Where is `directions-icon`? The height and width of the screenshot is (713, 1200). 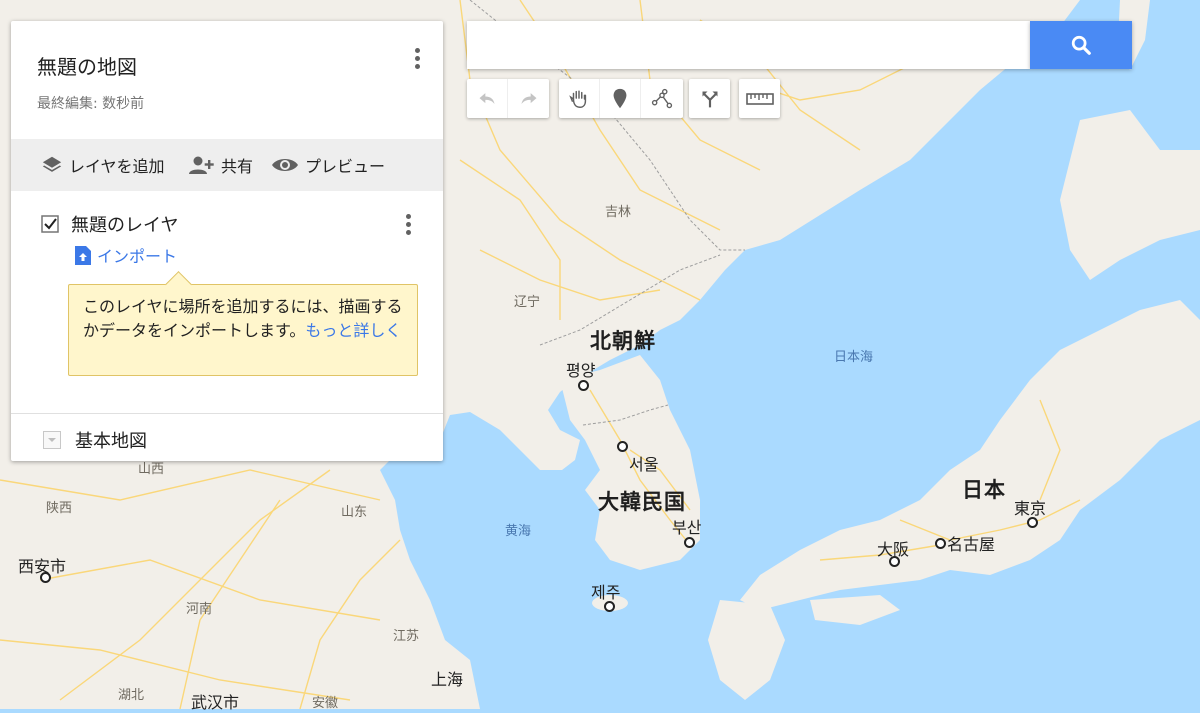 directions-icon is located at coordinates (709, 99).